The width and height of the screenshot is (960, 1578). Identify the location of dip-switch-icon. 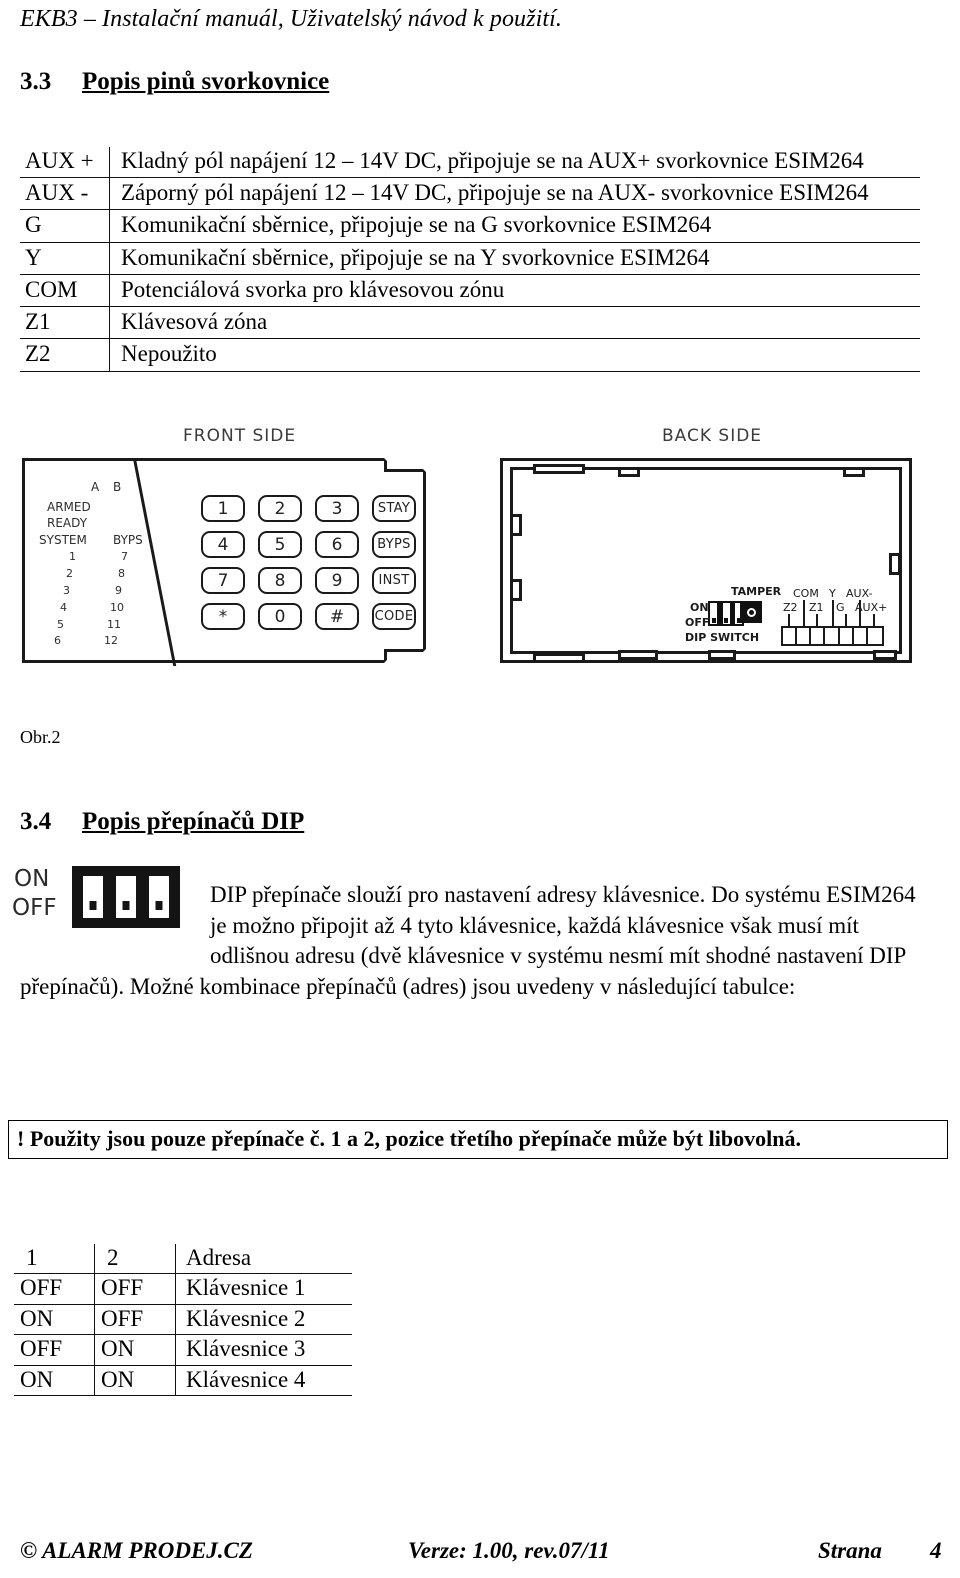
(726, 613).